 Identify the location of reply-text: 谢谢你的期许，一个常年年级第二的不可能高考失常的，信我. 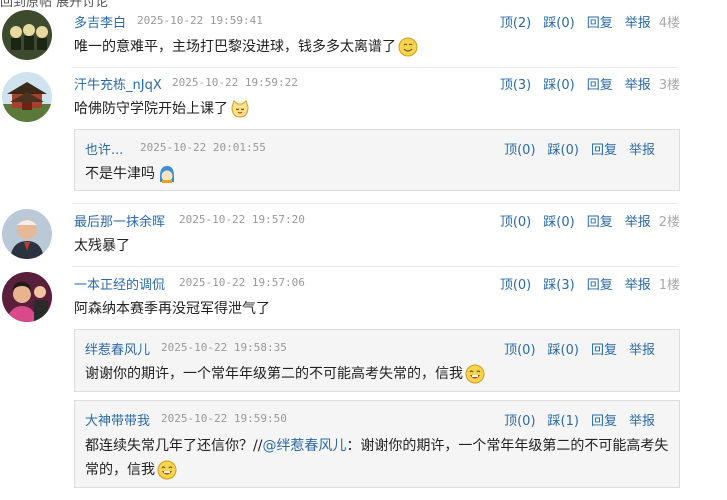
(285, 373).